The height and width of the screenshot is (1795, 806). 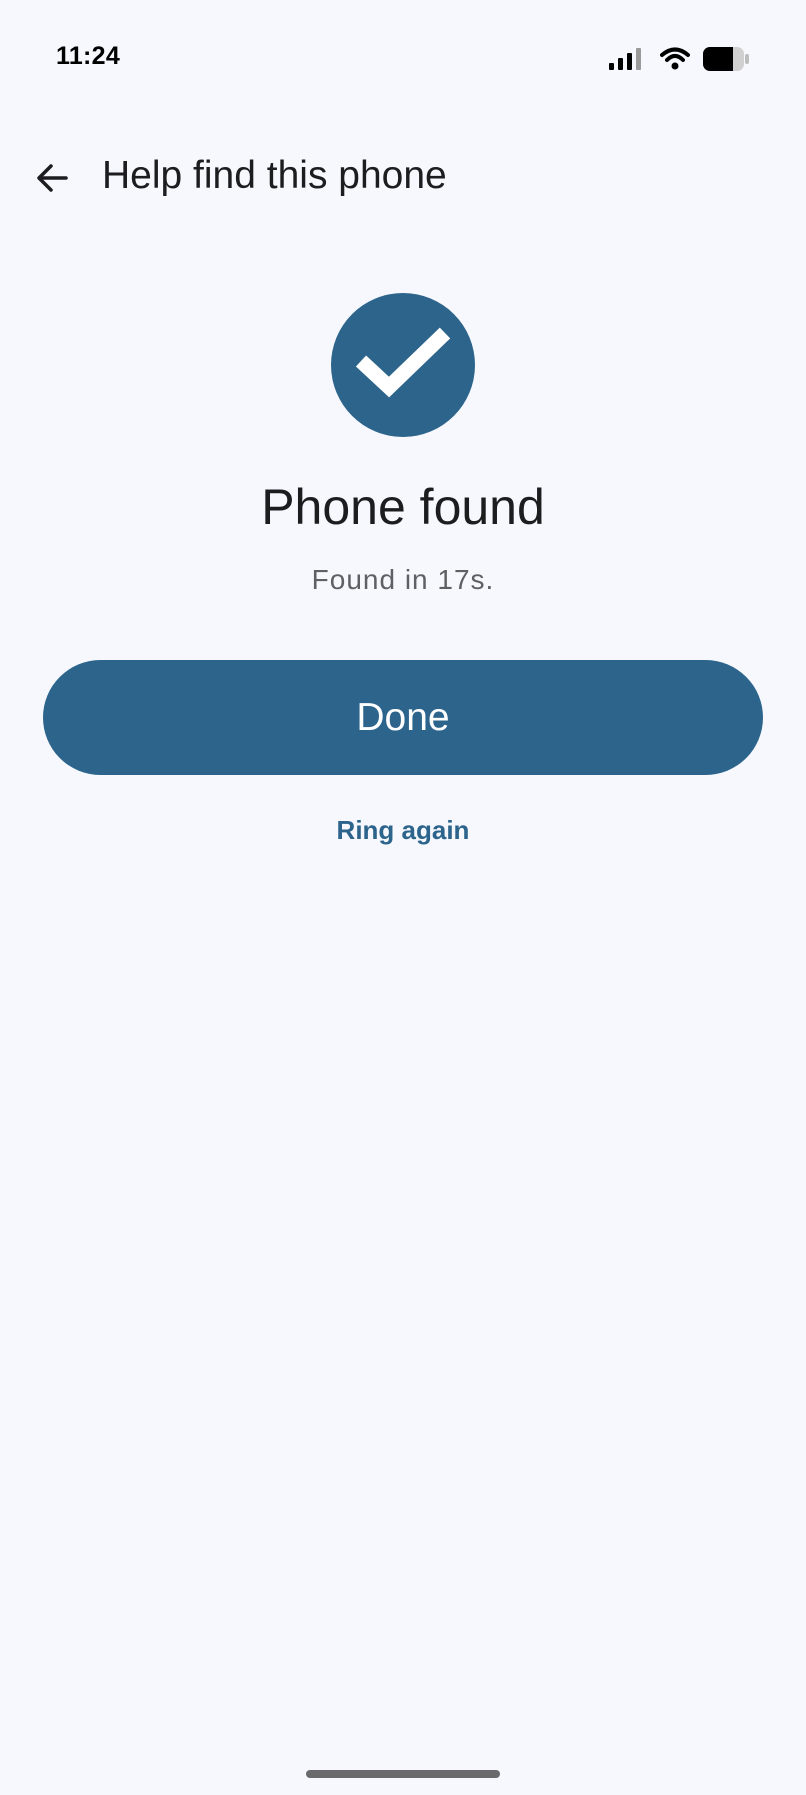 I want to click on battery-icon, so click(x=726, y=59).